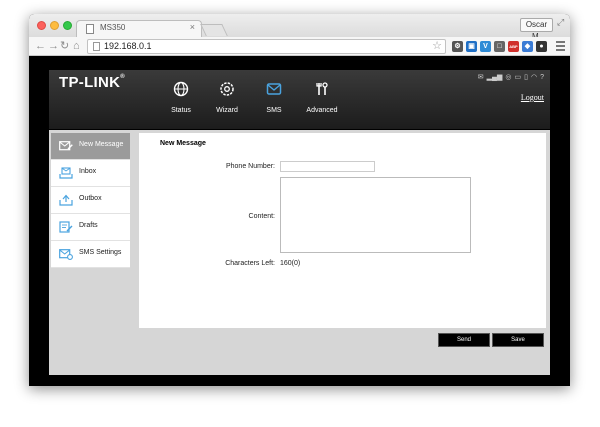  I want to click on browser-titlebar: MS350 × Oscar M. ⤢, so click(299, 27).